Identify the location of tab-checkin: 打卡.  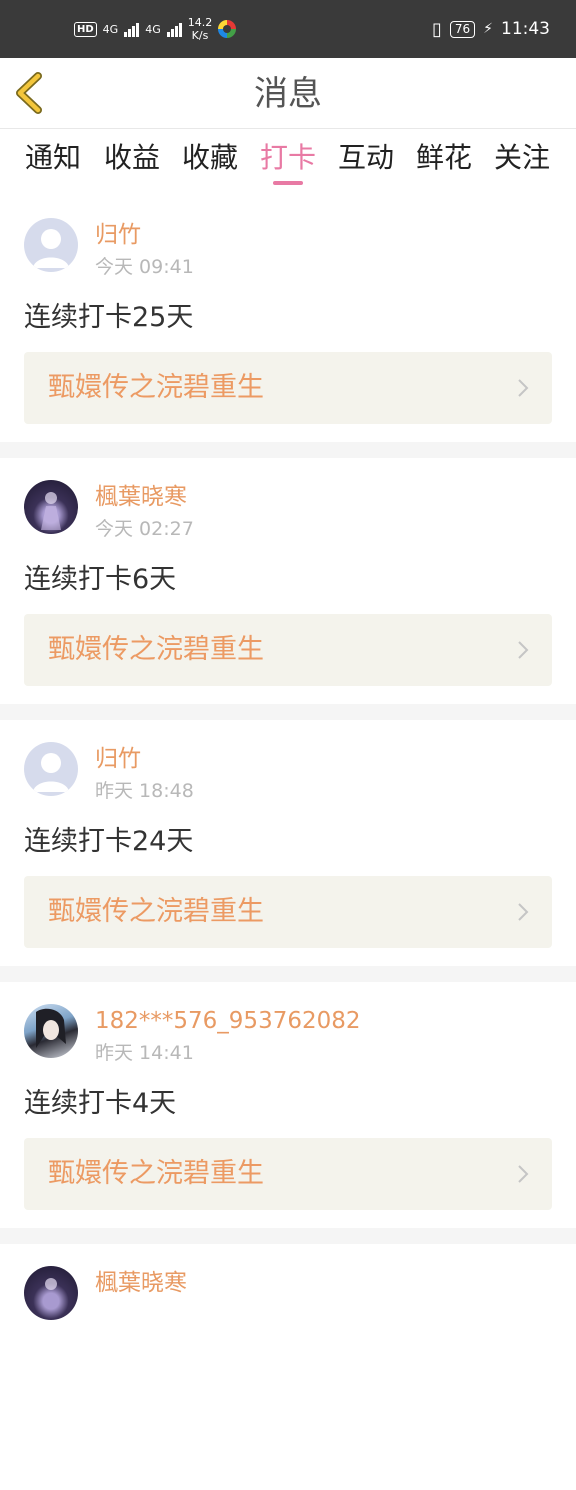
(288, 158).